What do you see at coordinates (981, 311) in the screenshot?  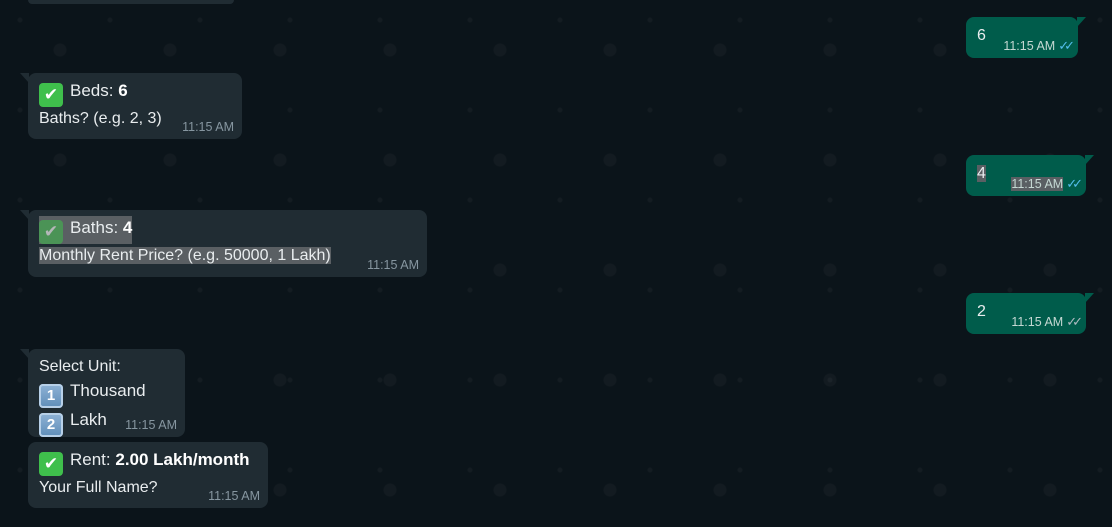 I see `message-text: 2` at bounding box center [981, 311].